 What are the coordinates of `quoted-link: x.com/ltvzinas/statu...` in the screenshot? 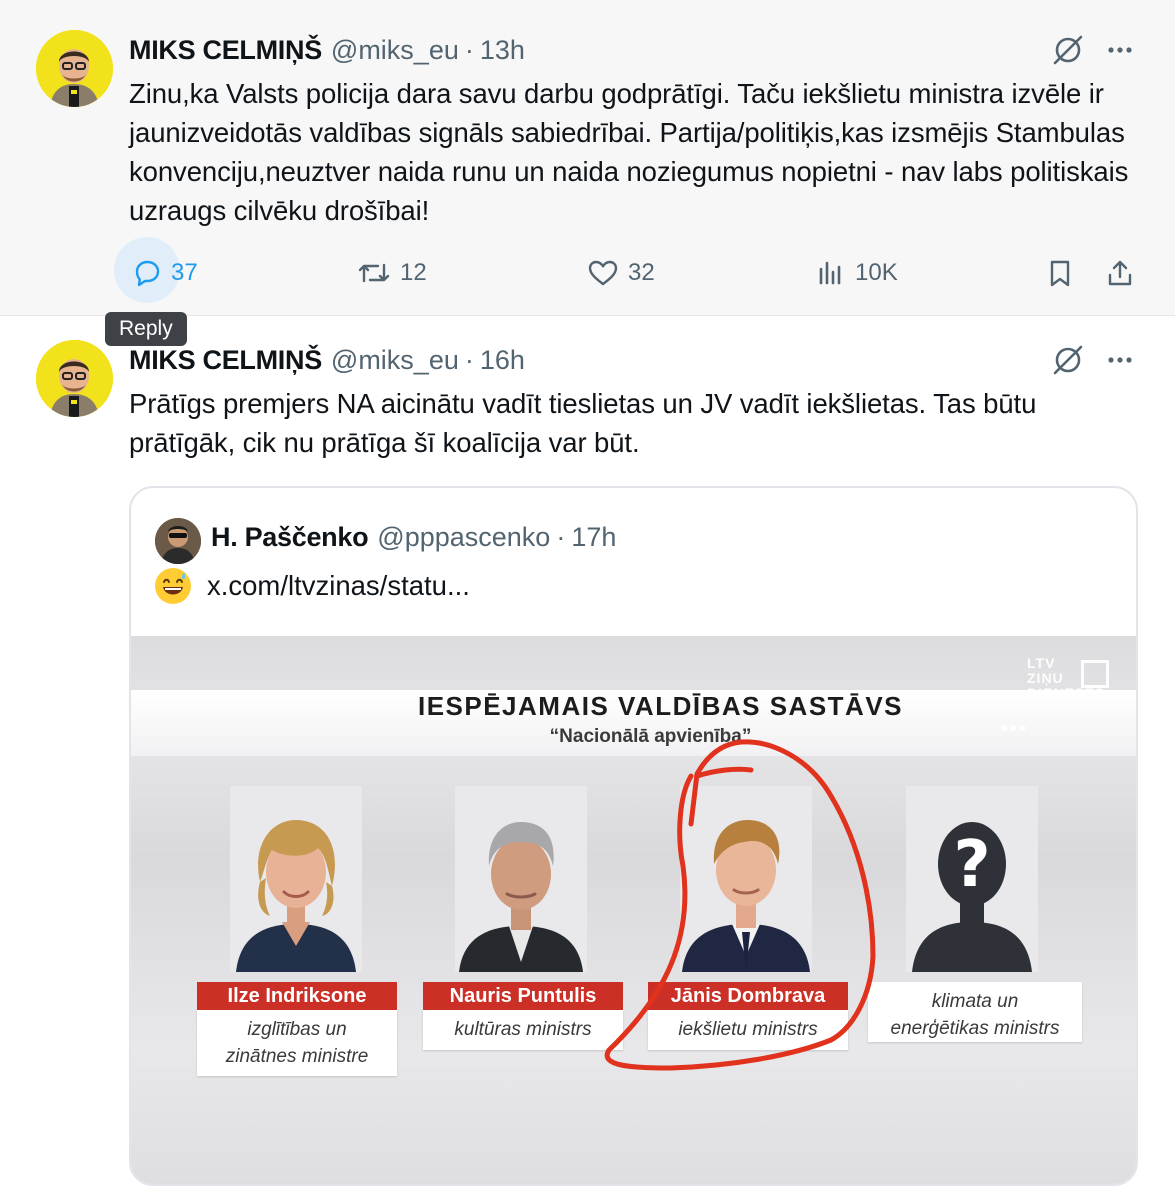 It's located at (338, 586).